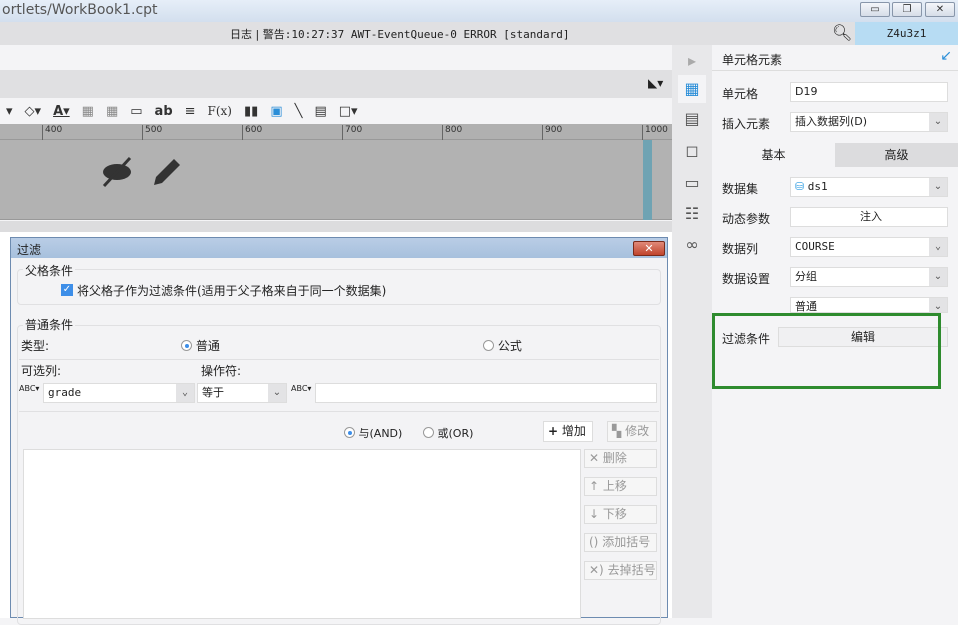 The image size is (958, 625). I want to click on cell-input: D19, so click(869, 92).